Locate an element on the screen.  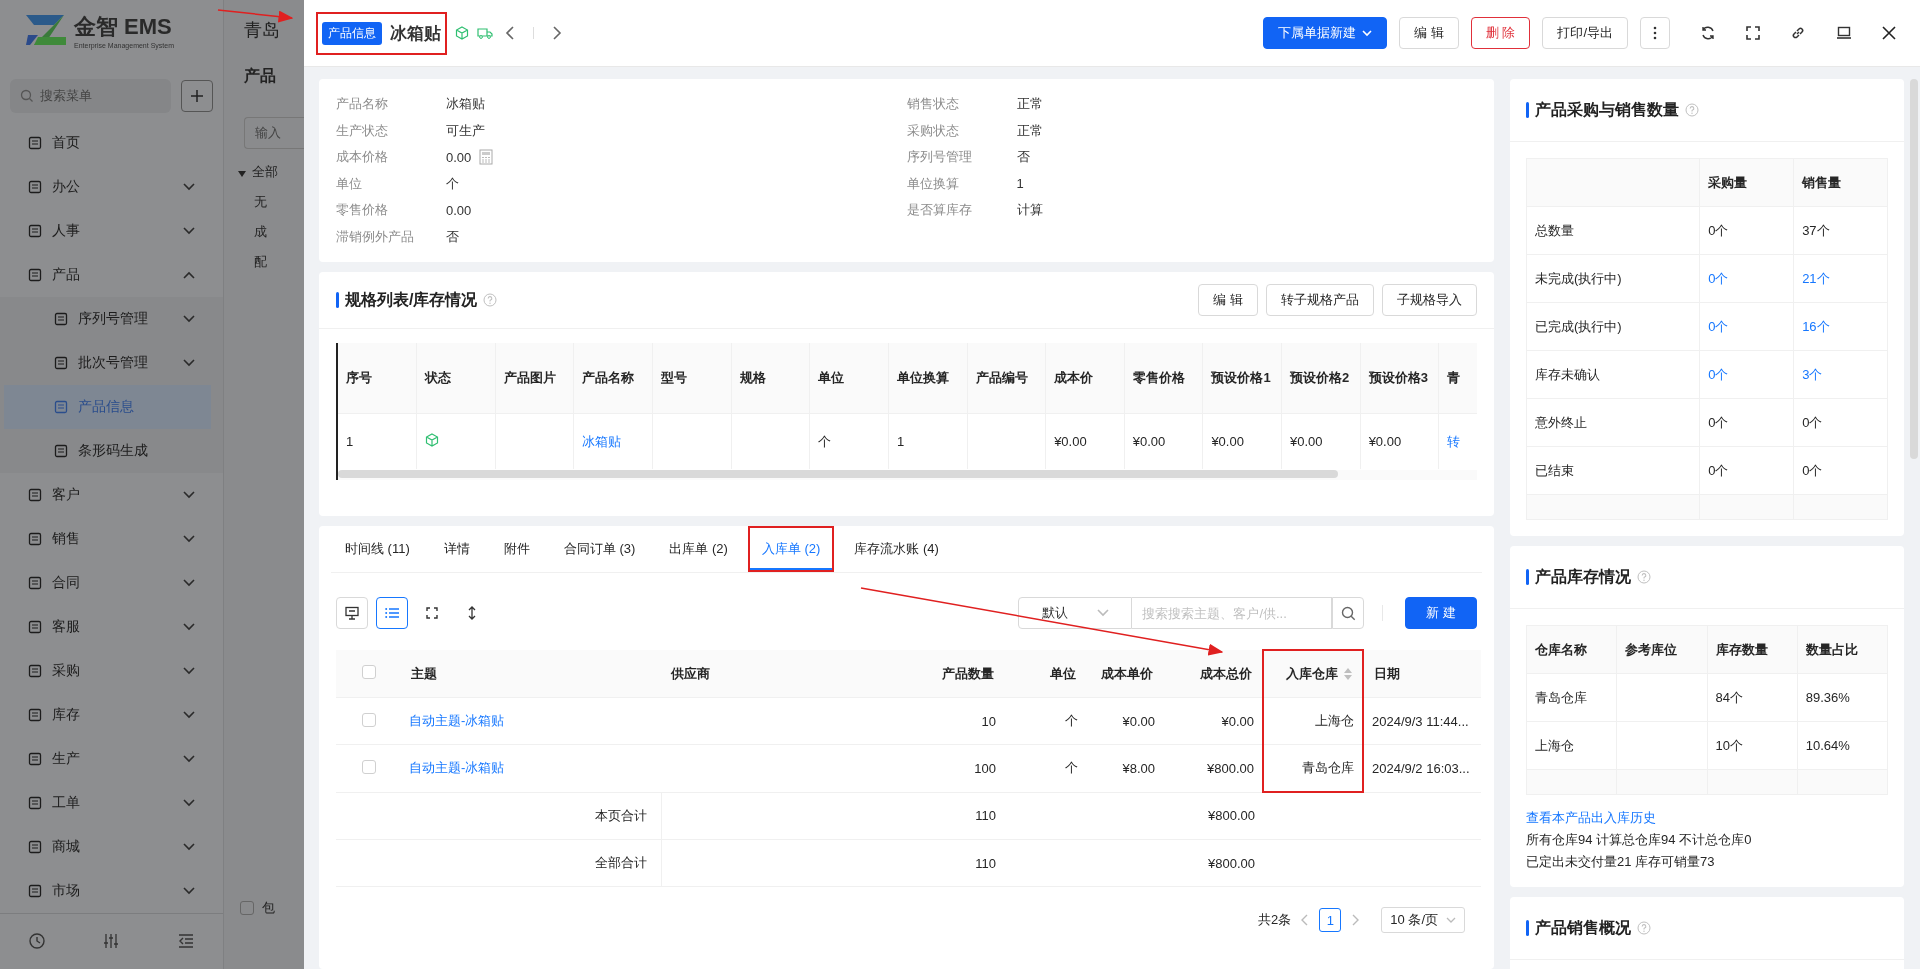
tab: 详情 is located at coordinates (456, 549).